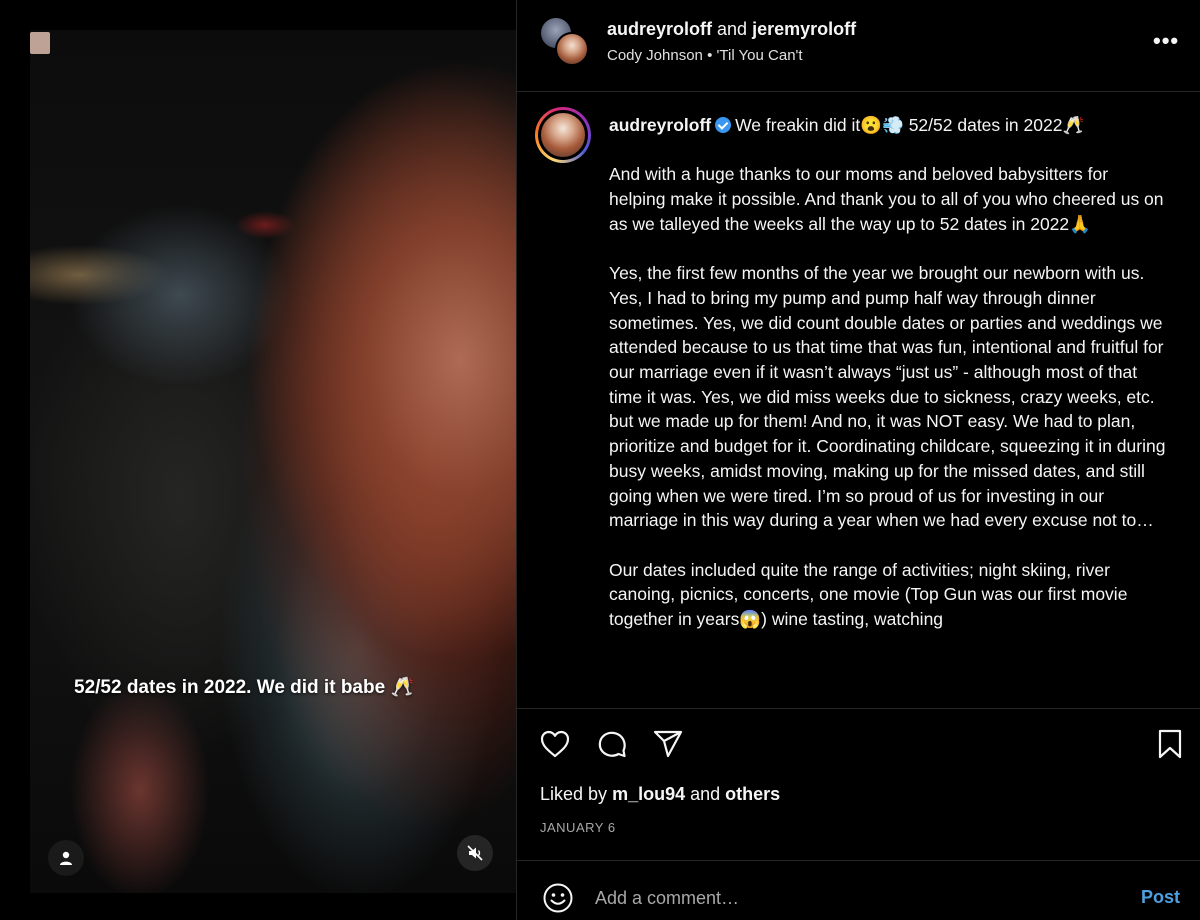  What do you see at coordinates (578, 827) in the screenshot?
I see `post-date: JANUARY 6` at bounding box center [578, 827].